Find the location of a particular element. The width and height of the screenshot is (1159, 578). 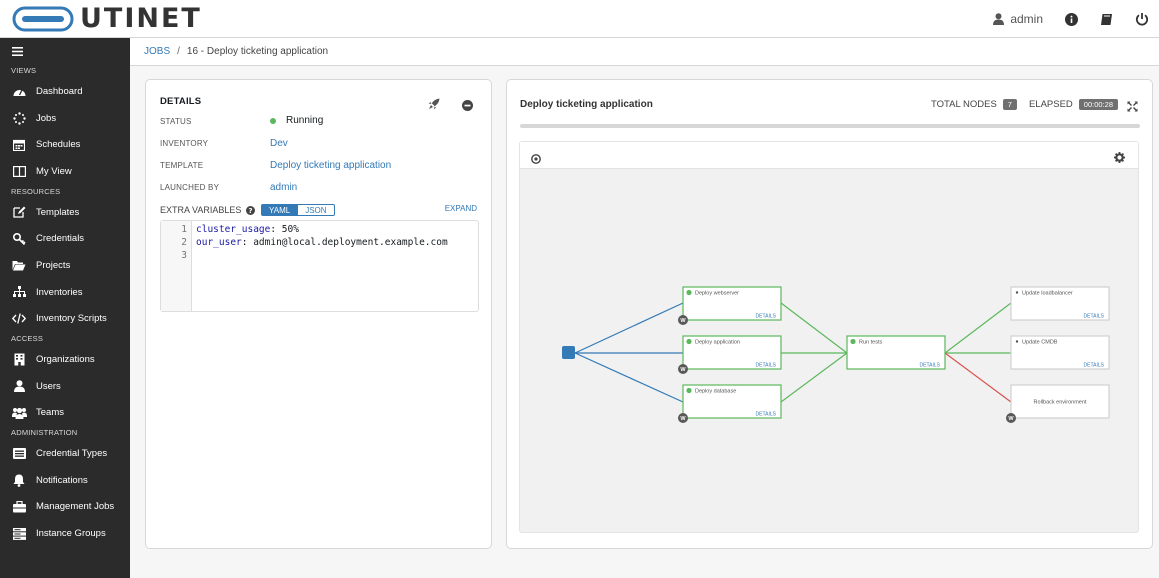

yaml-toggle: YAML is located at coordinates (280, 210).